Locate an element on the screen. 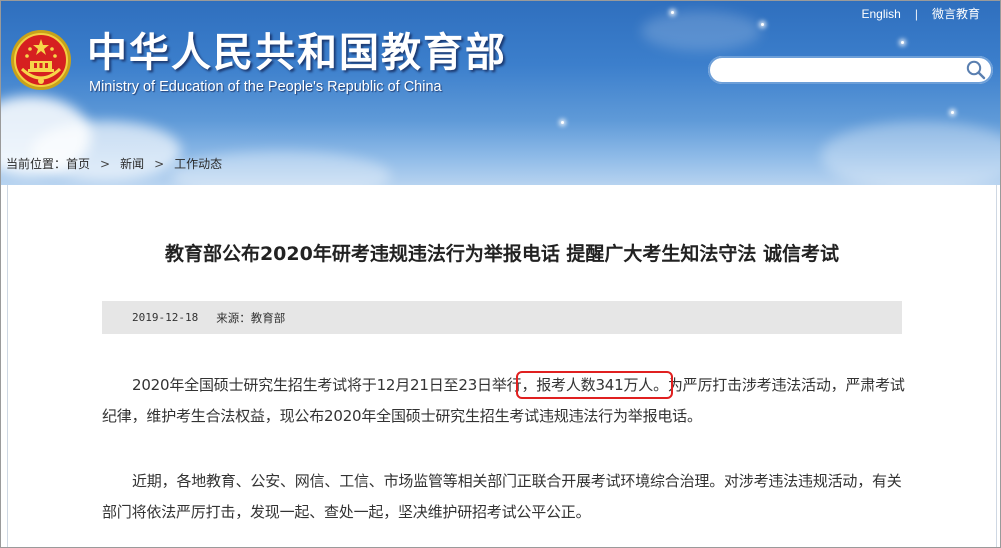 The height and width of the screenshot is (548, 1001). breadcrumb-prefix: 当前位置： is located at coordinates (36, 164).